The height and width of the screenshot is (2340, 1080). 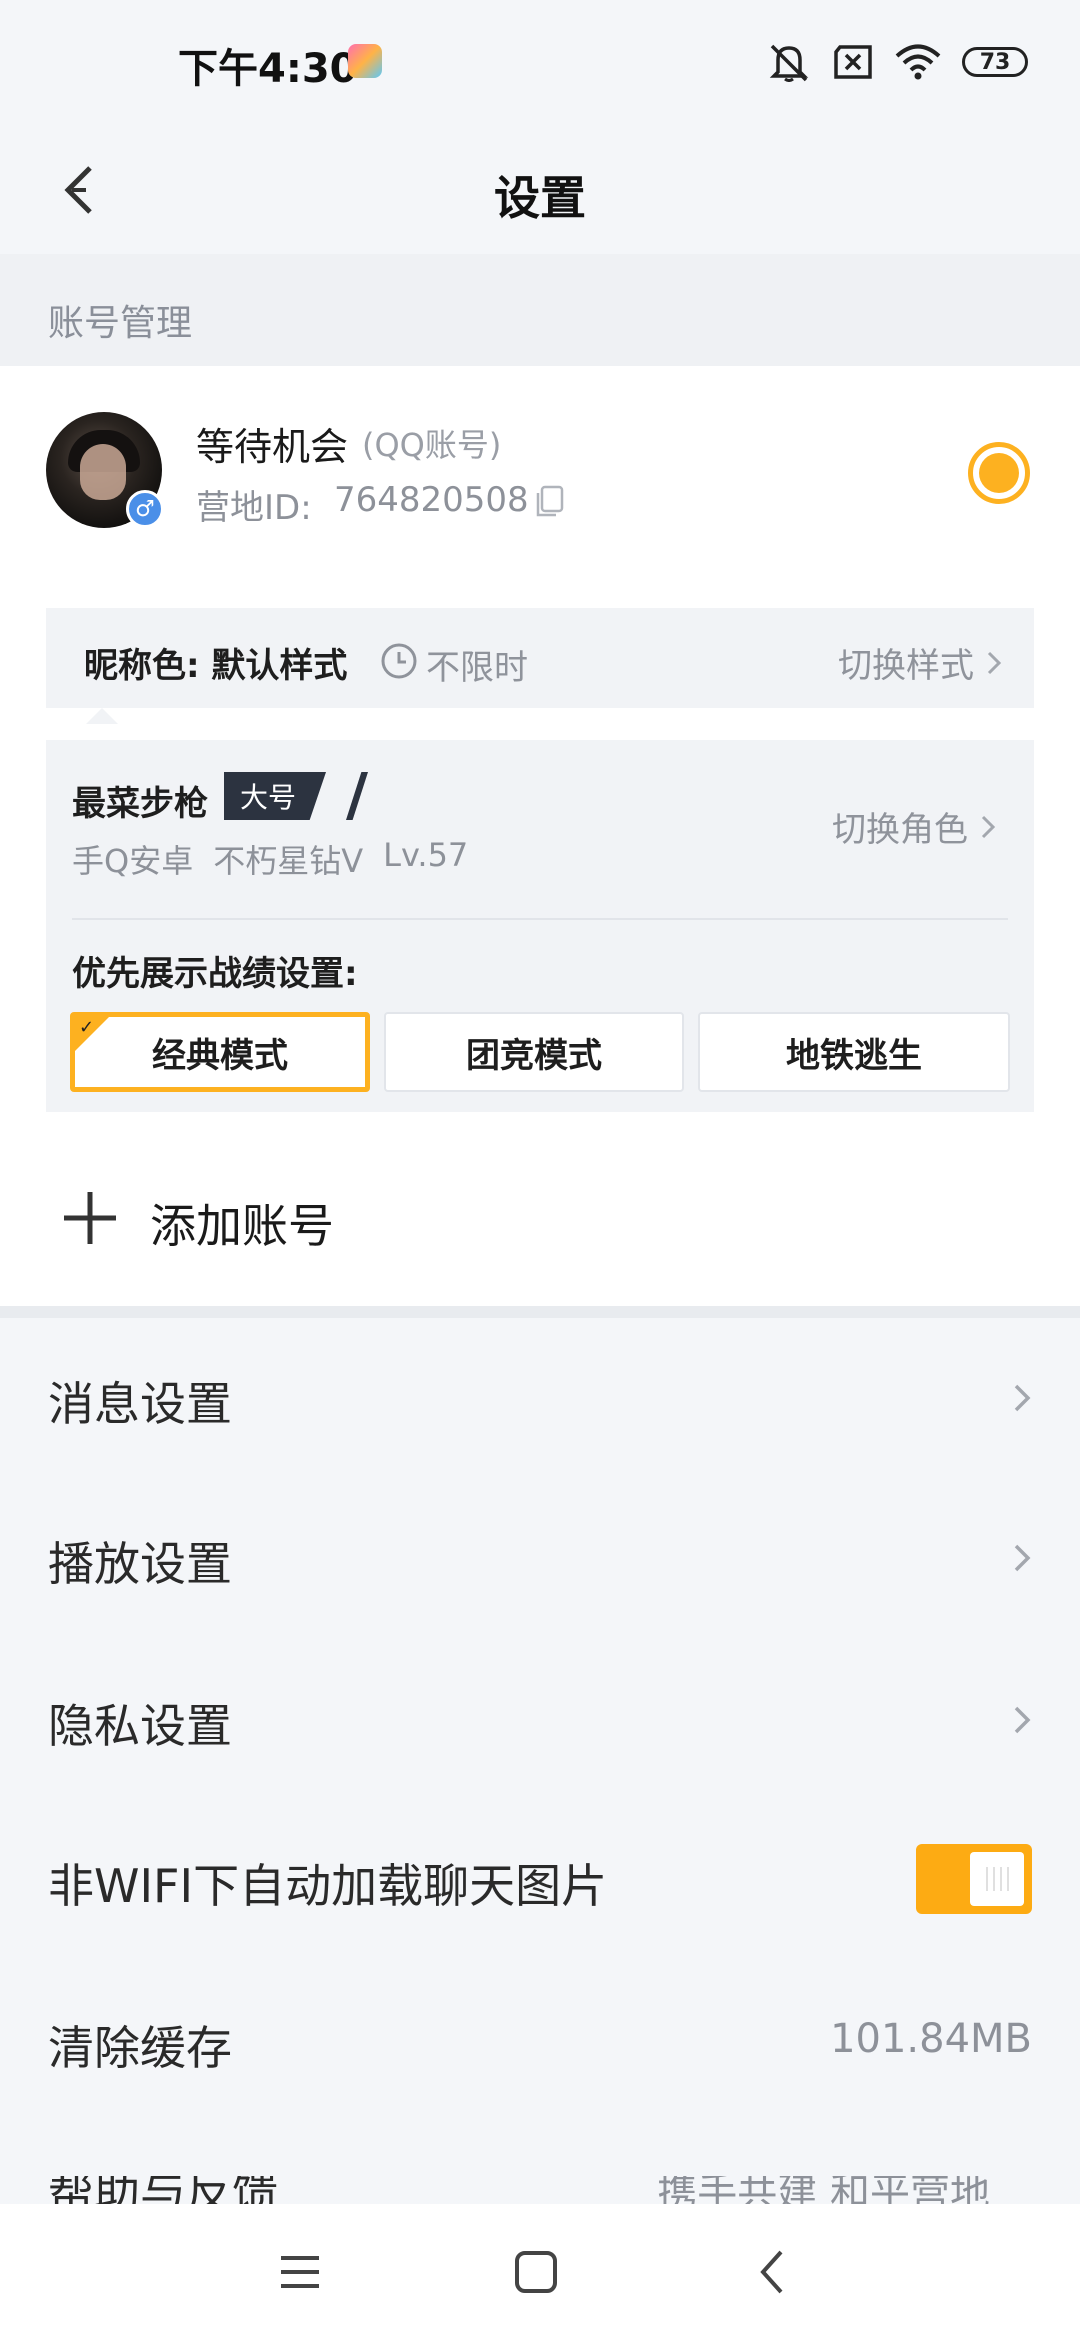 I want to click on checkmark-icon: ✓, so click(x=87, y=1027).